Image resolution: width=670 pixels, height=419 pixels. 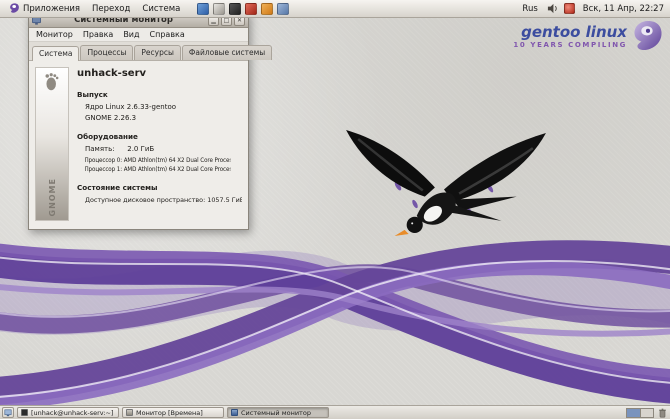 I want to click on gnome-foot-icon, so click(x=52, y=82).